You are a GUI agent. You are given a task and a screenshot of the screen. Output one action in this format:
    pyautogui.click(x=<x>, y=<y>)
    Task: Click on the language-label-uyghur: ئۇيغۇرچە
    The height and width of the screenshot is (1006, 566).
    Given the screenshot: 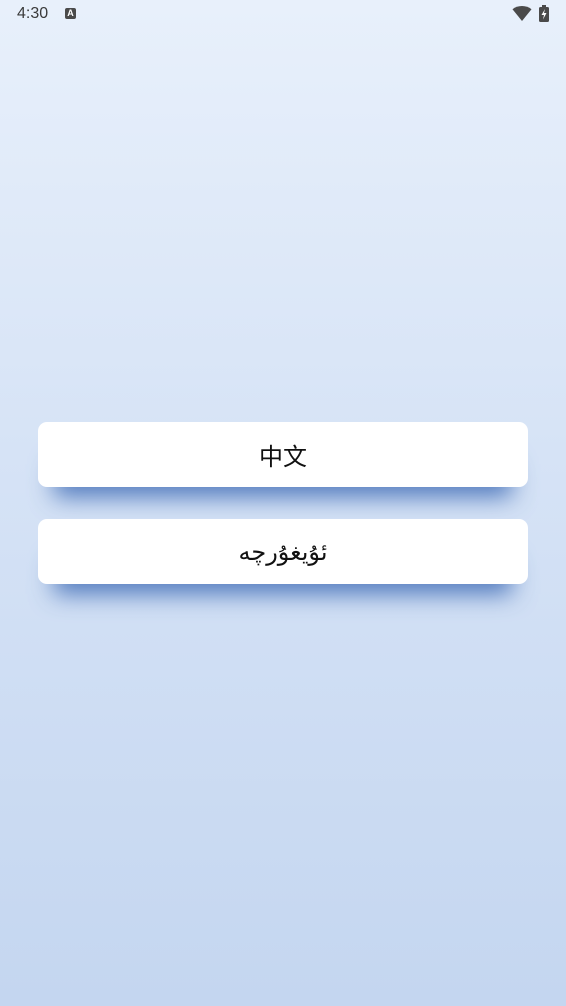 What is the action you would take?
    pyautogui.click(x=283, y=551)
    